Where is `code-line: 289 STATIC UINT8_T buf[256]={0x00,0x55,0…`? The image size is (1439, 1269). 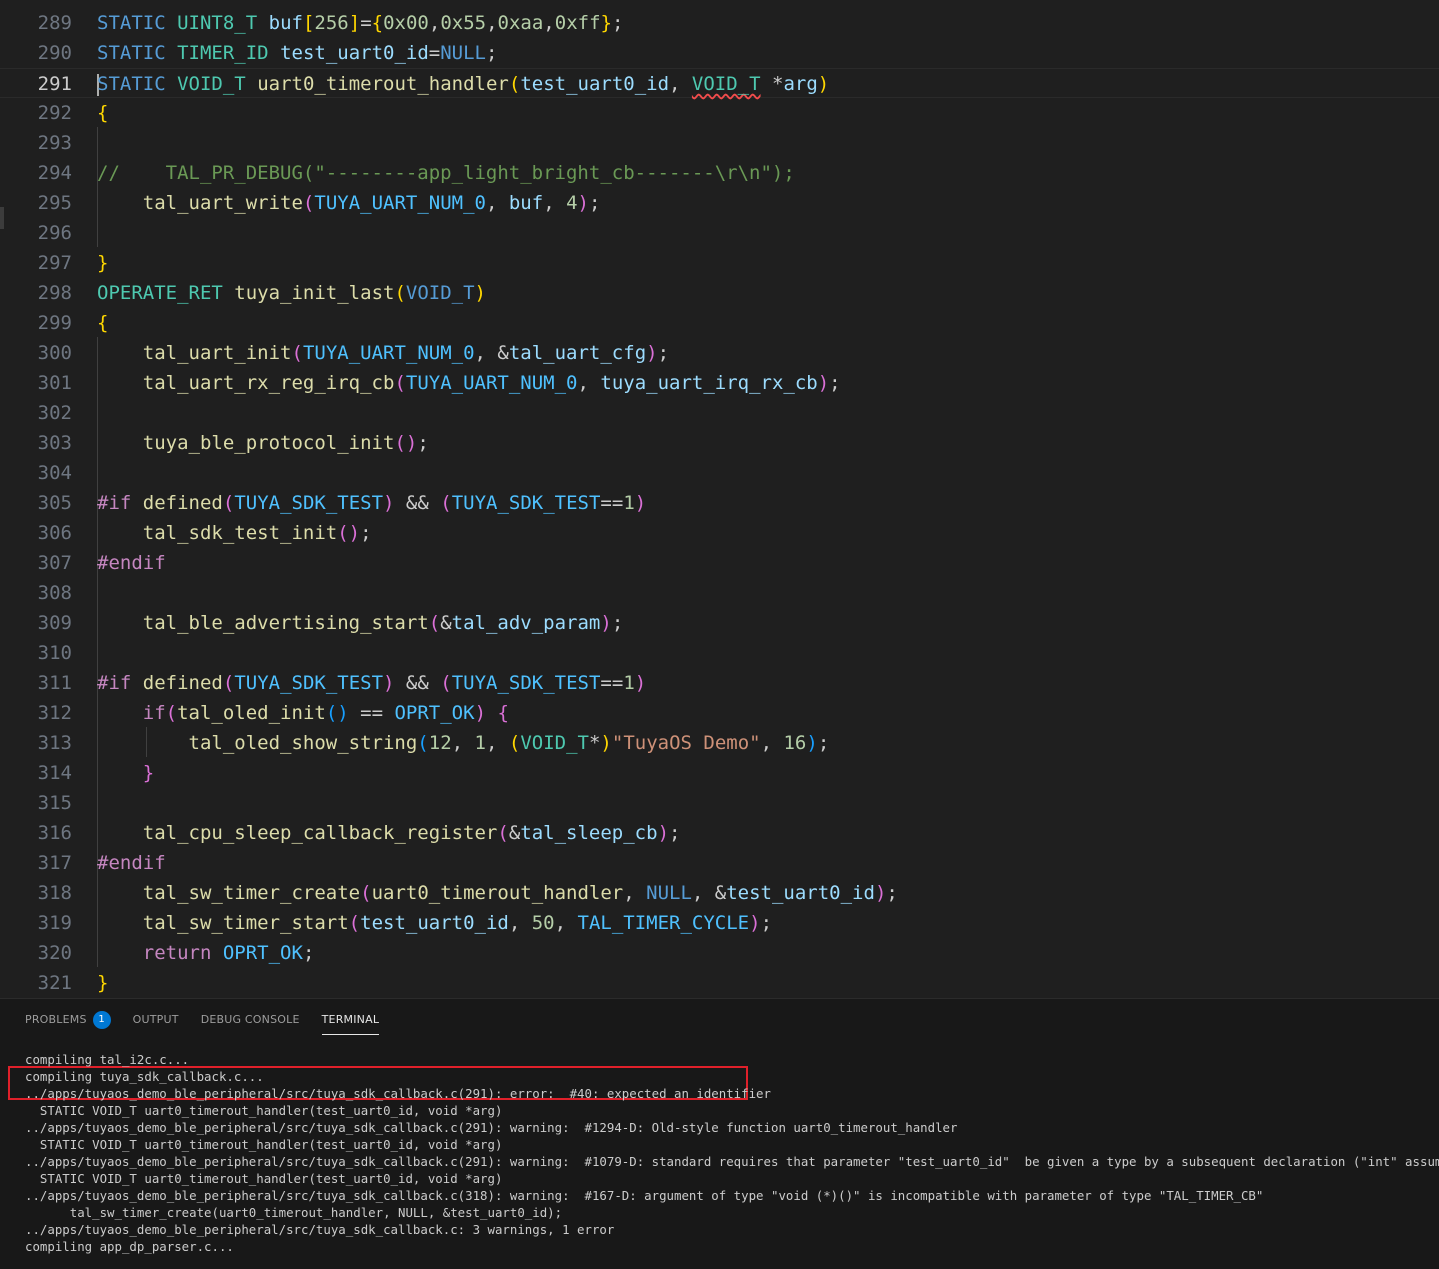
code-line: 289 STATIC UINT8_T buf[256]={0x00,0x55,0… is located at coordinates (719, 23).